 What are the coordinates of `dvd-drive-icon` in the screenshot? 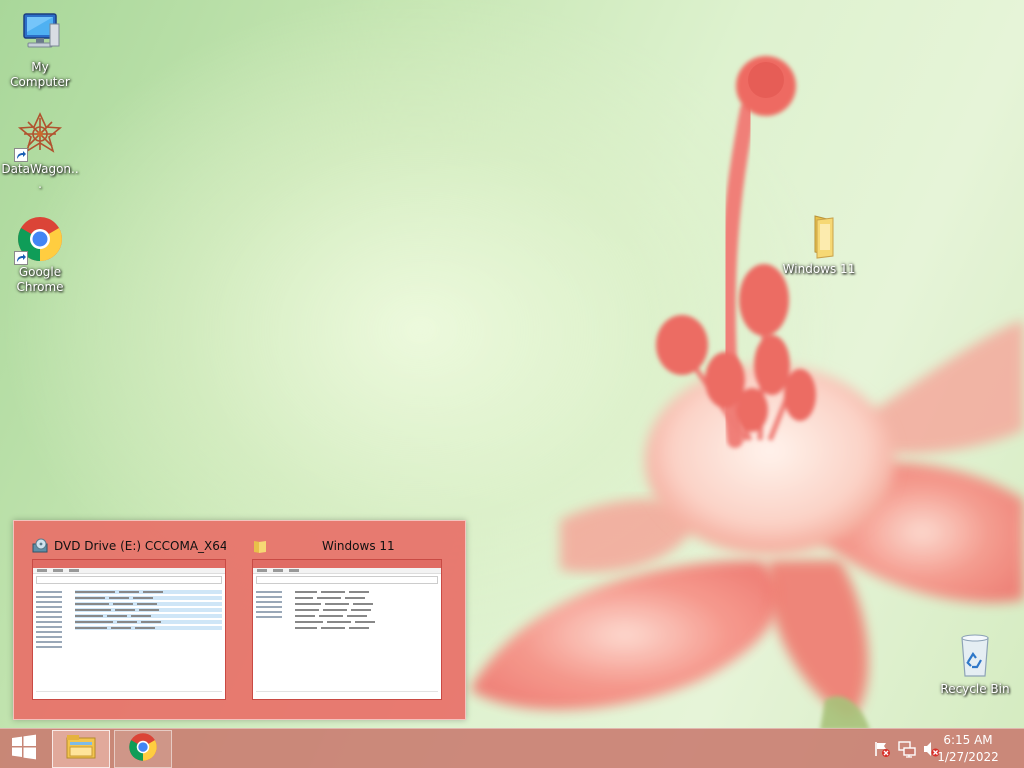 It's located at (40, 546).